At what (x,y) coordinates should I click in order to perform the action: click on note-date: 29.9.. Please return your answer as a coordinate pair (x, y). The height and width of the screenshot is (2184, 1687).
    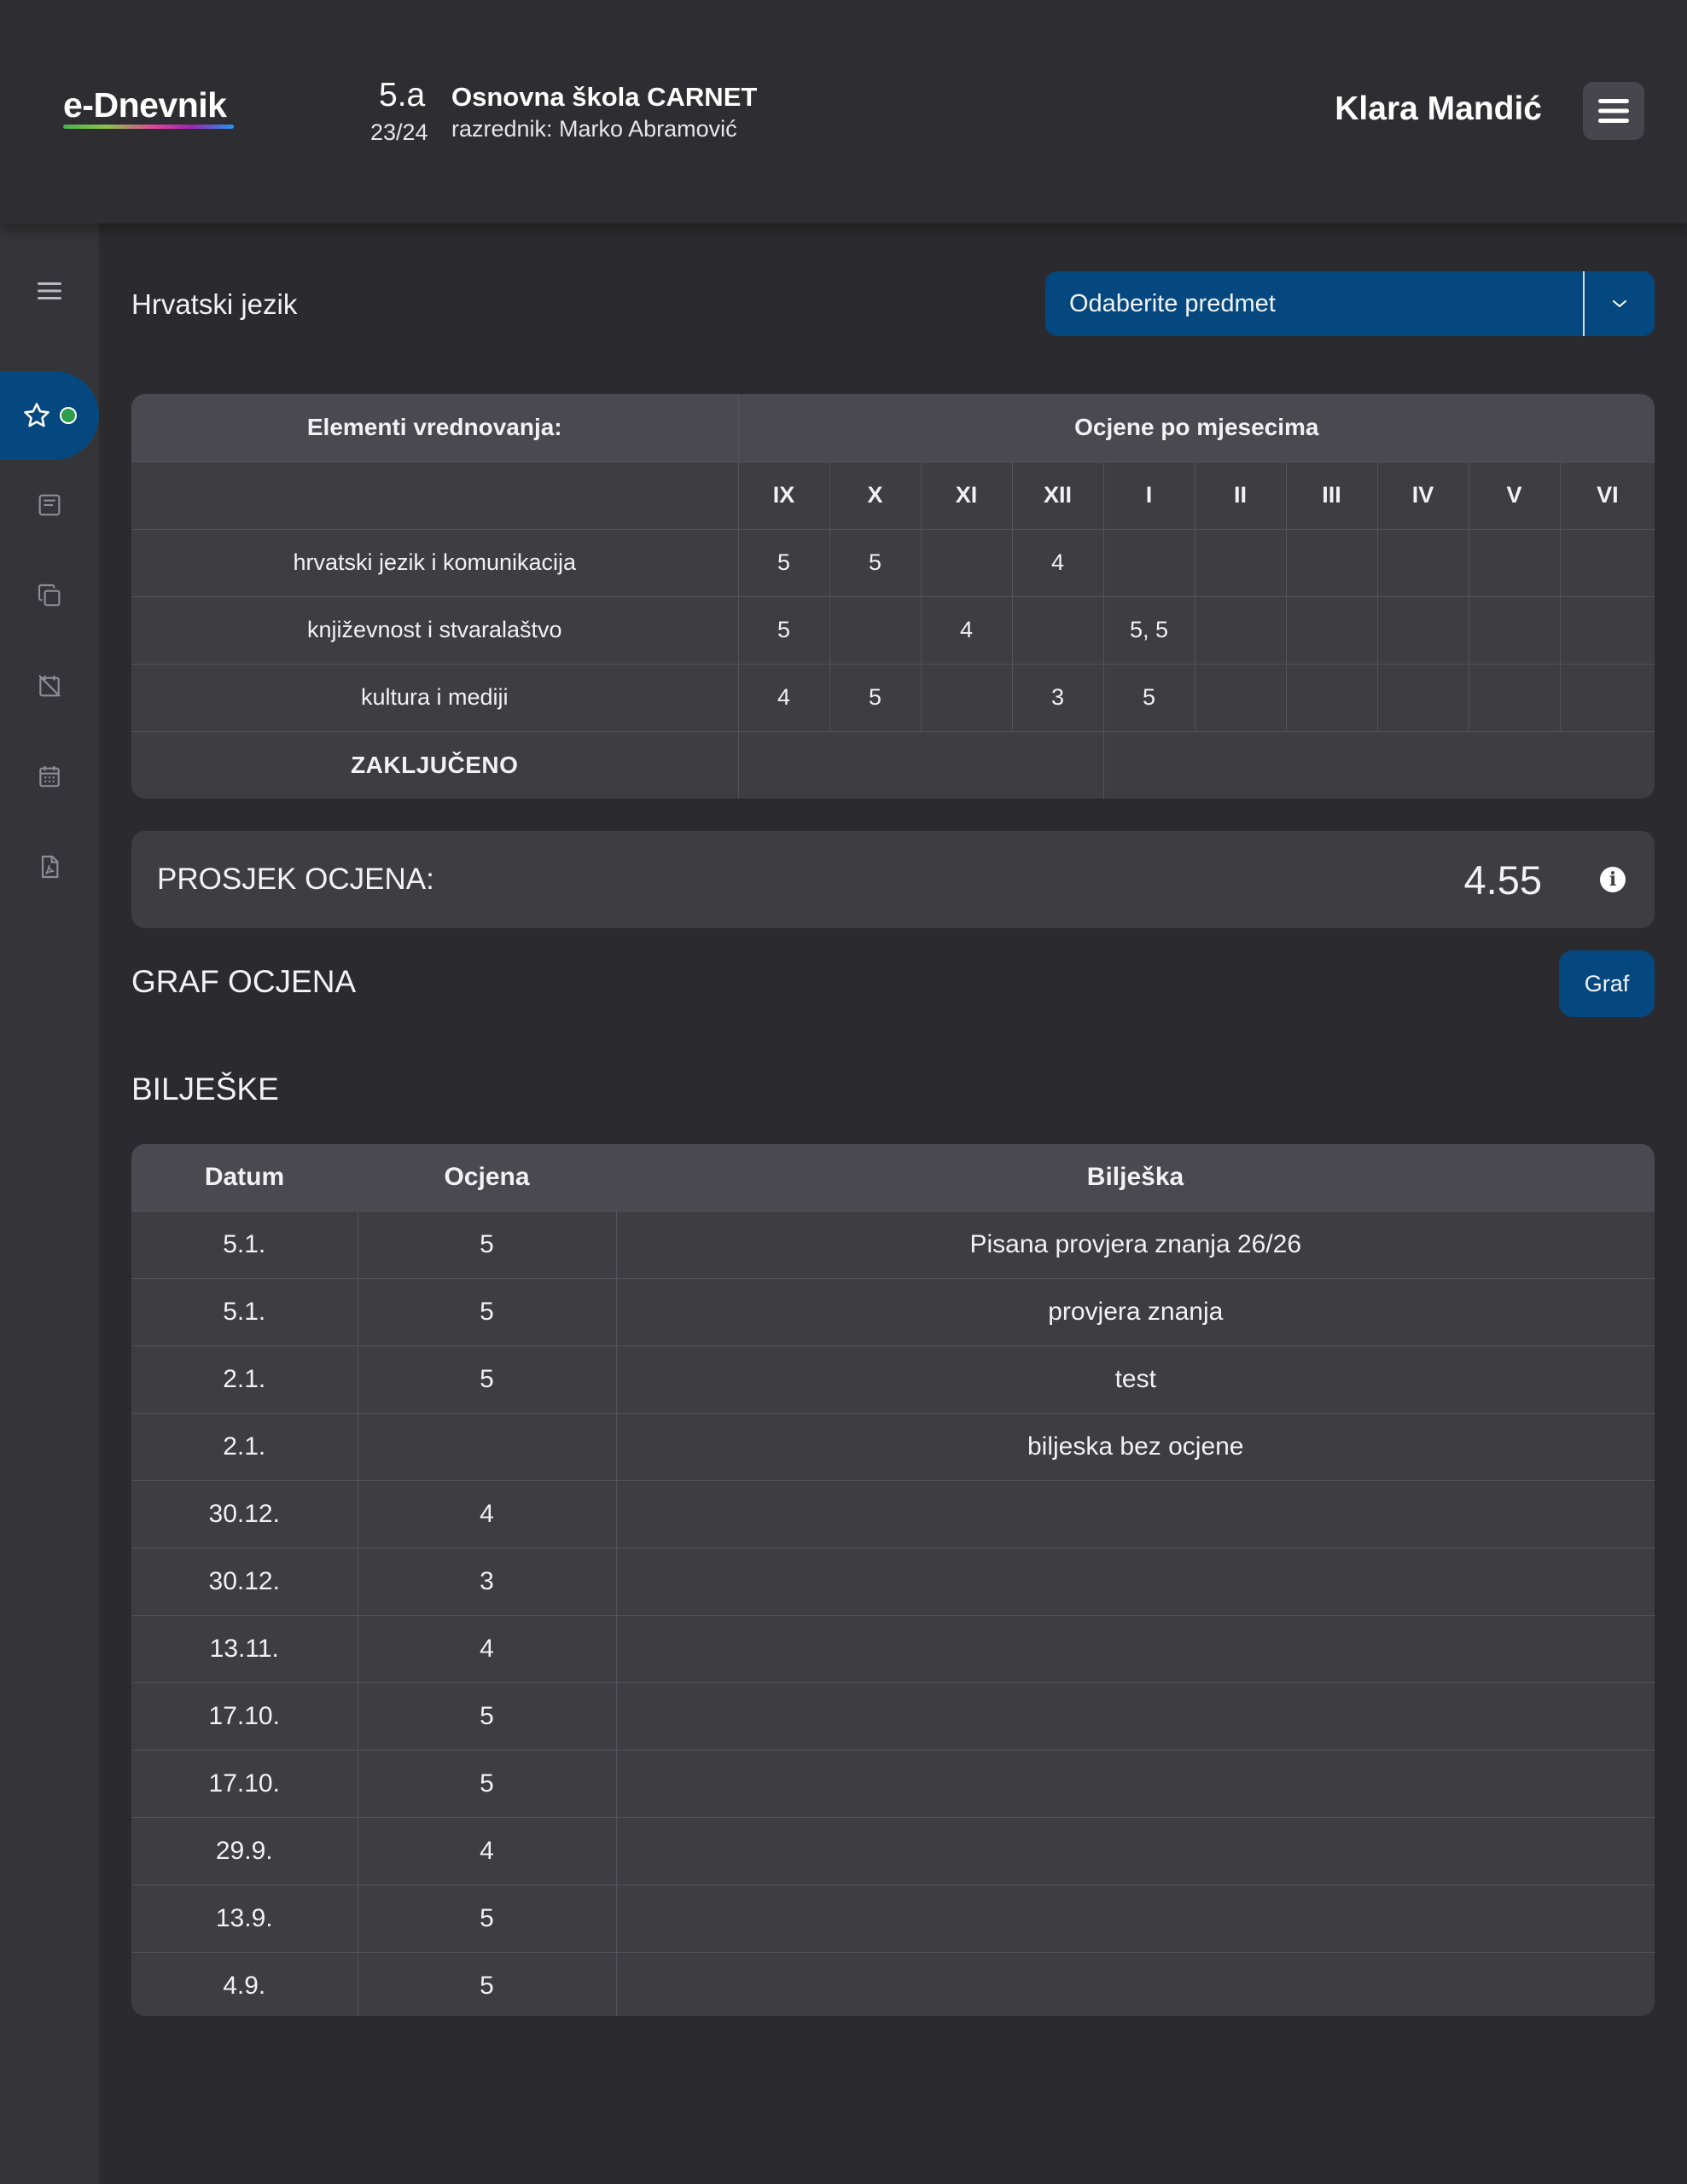
    Looking at the image, I should click on (244, 1851).